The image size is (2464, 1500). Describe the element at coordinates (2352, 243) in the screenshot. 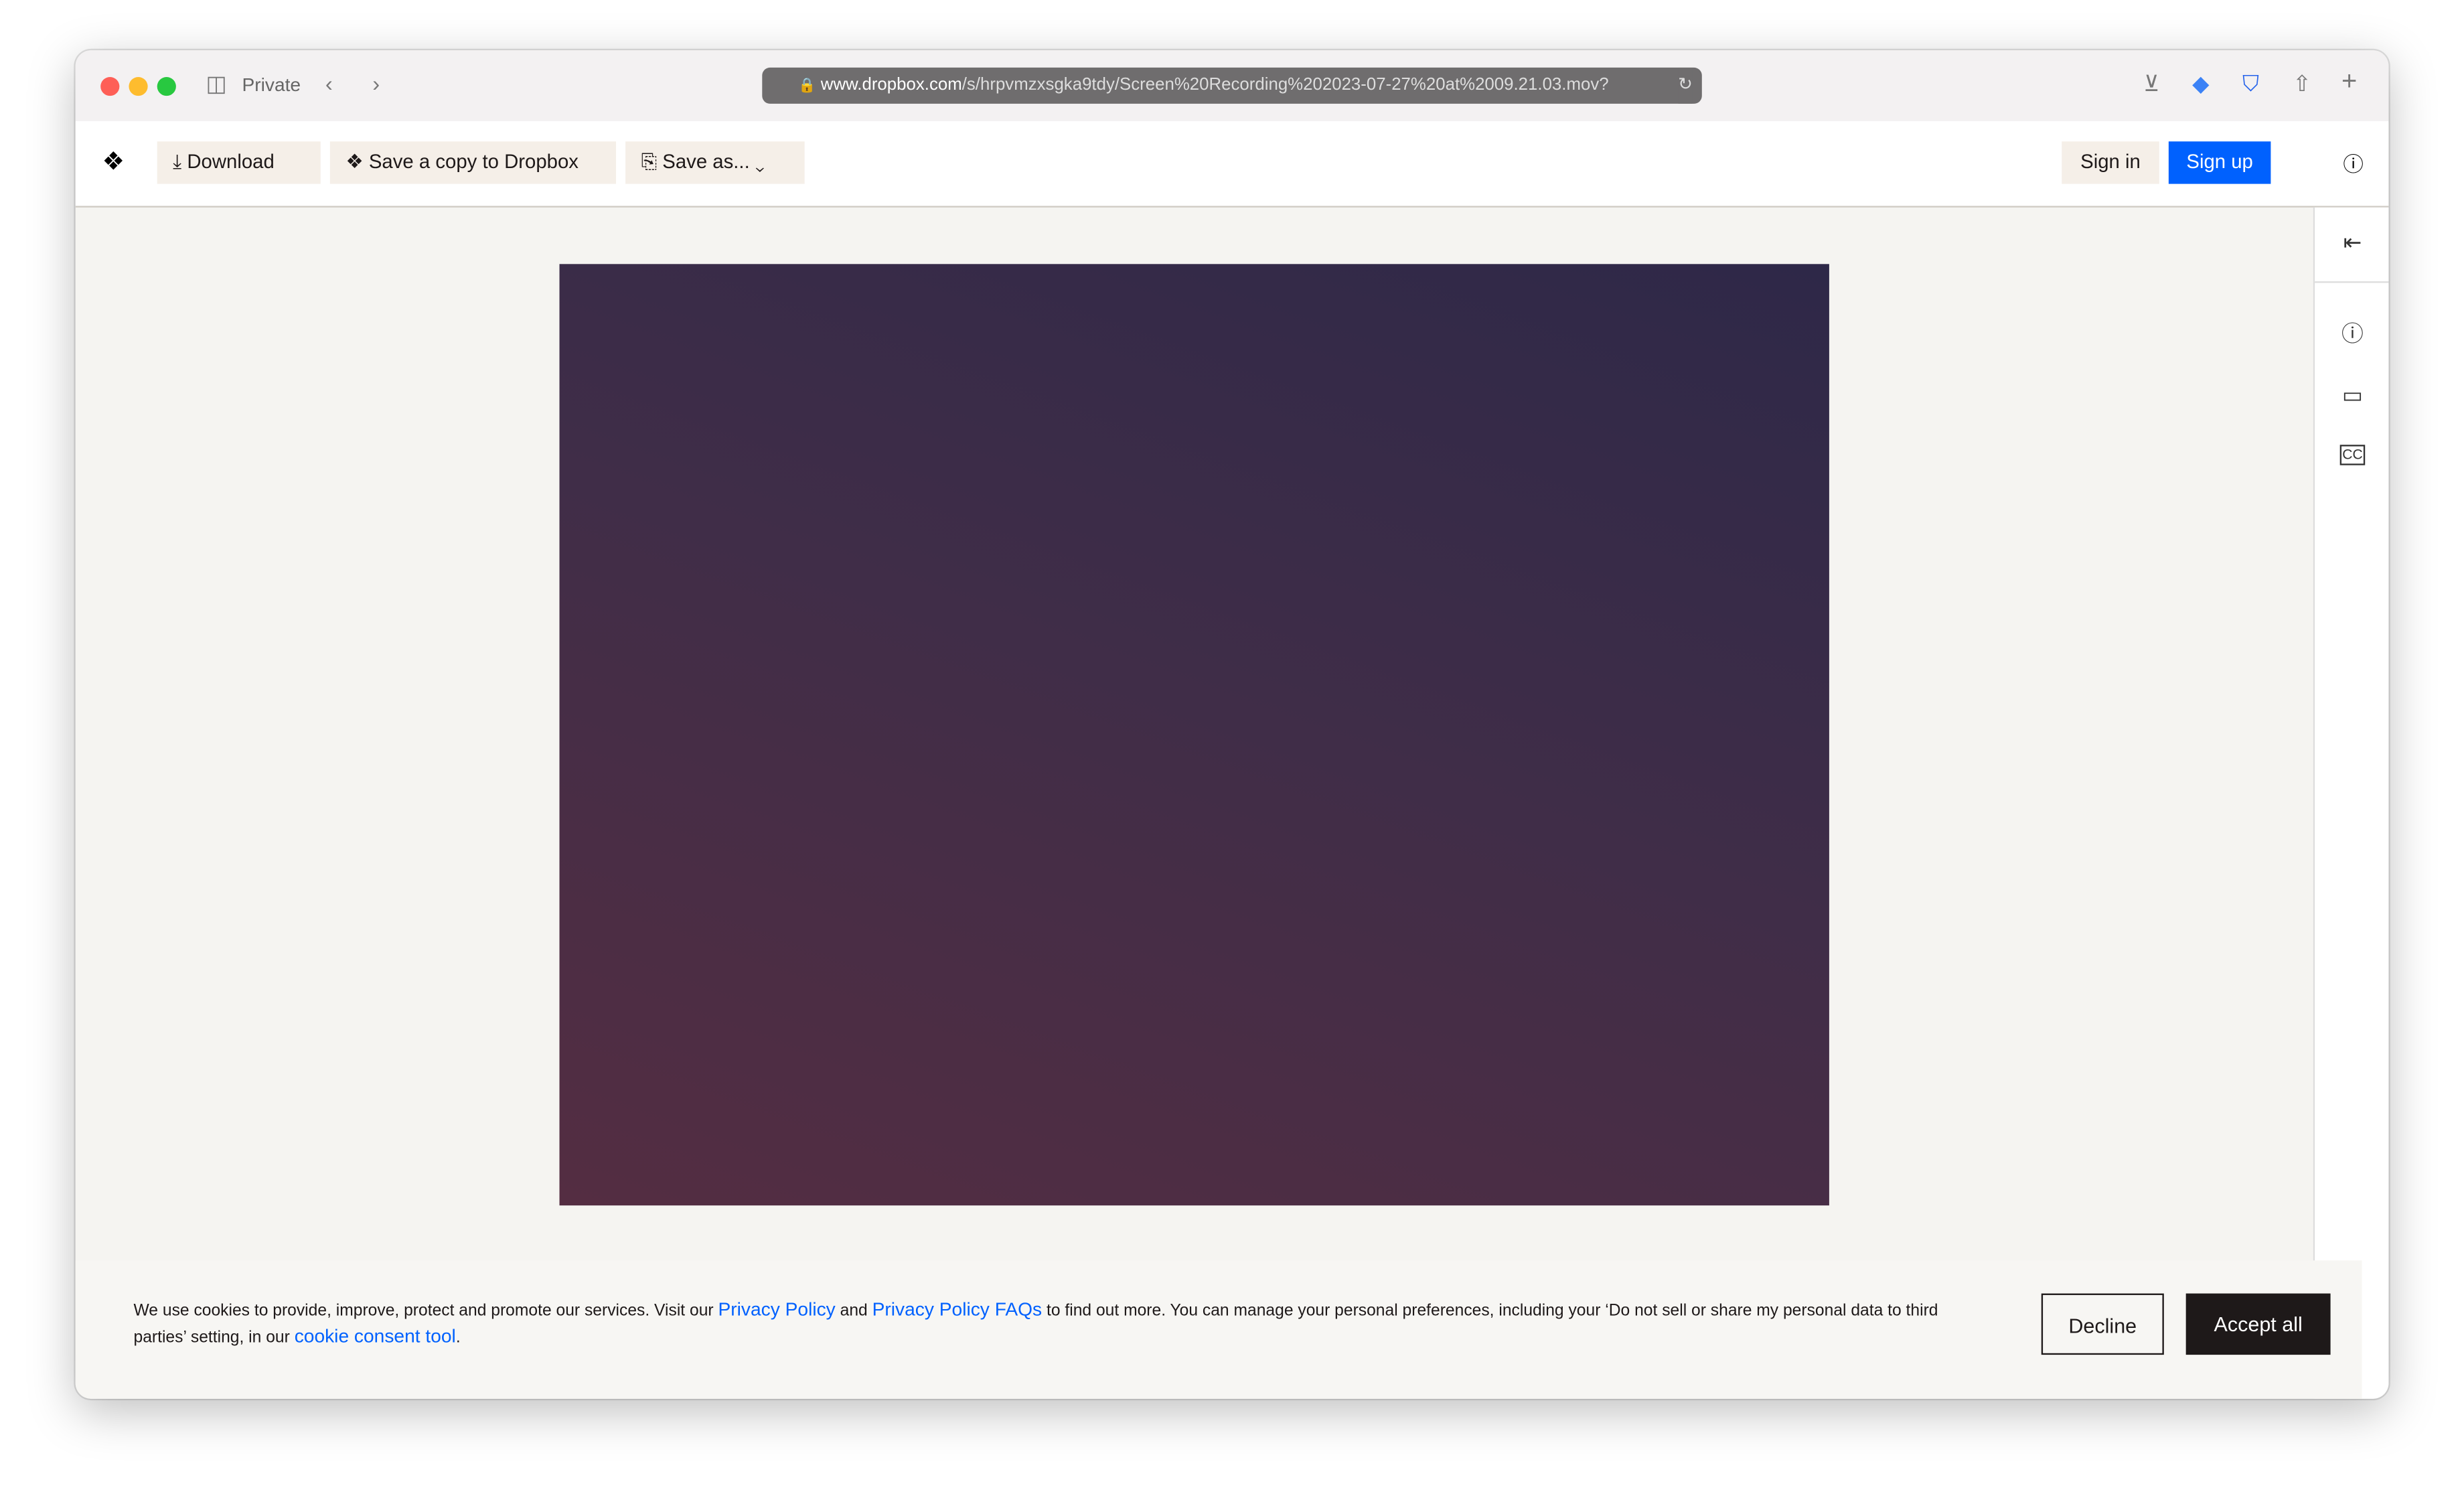

I see `collapse-sidebar-icon: ⇤` at that location.